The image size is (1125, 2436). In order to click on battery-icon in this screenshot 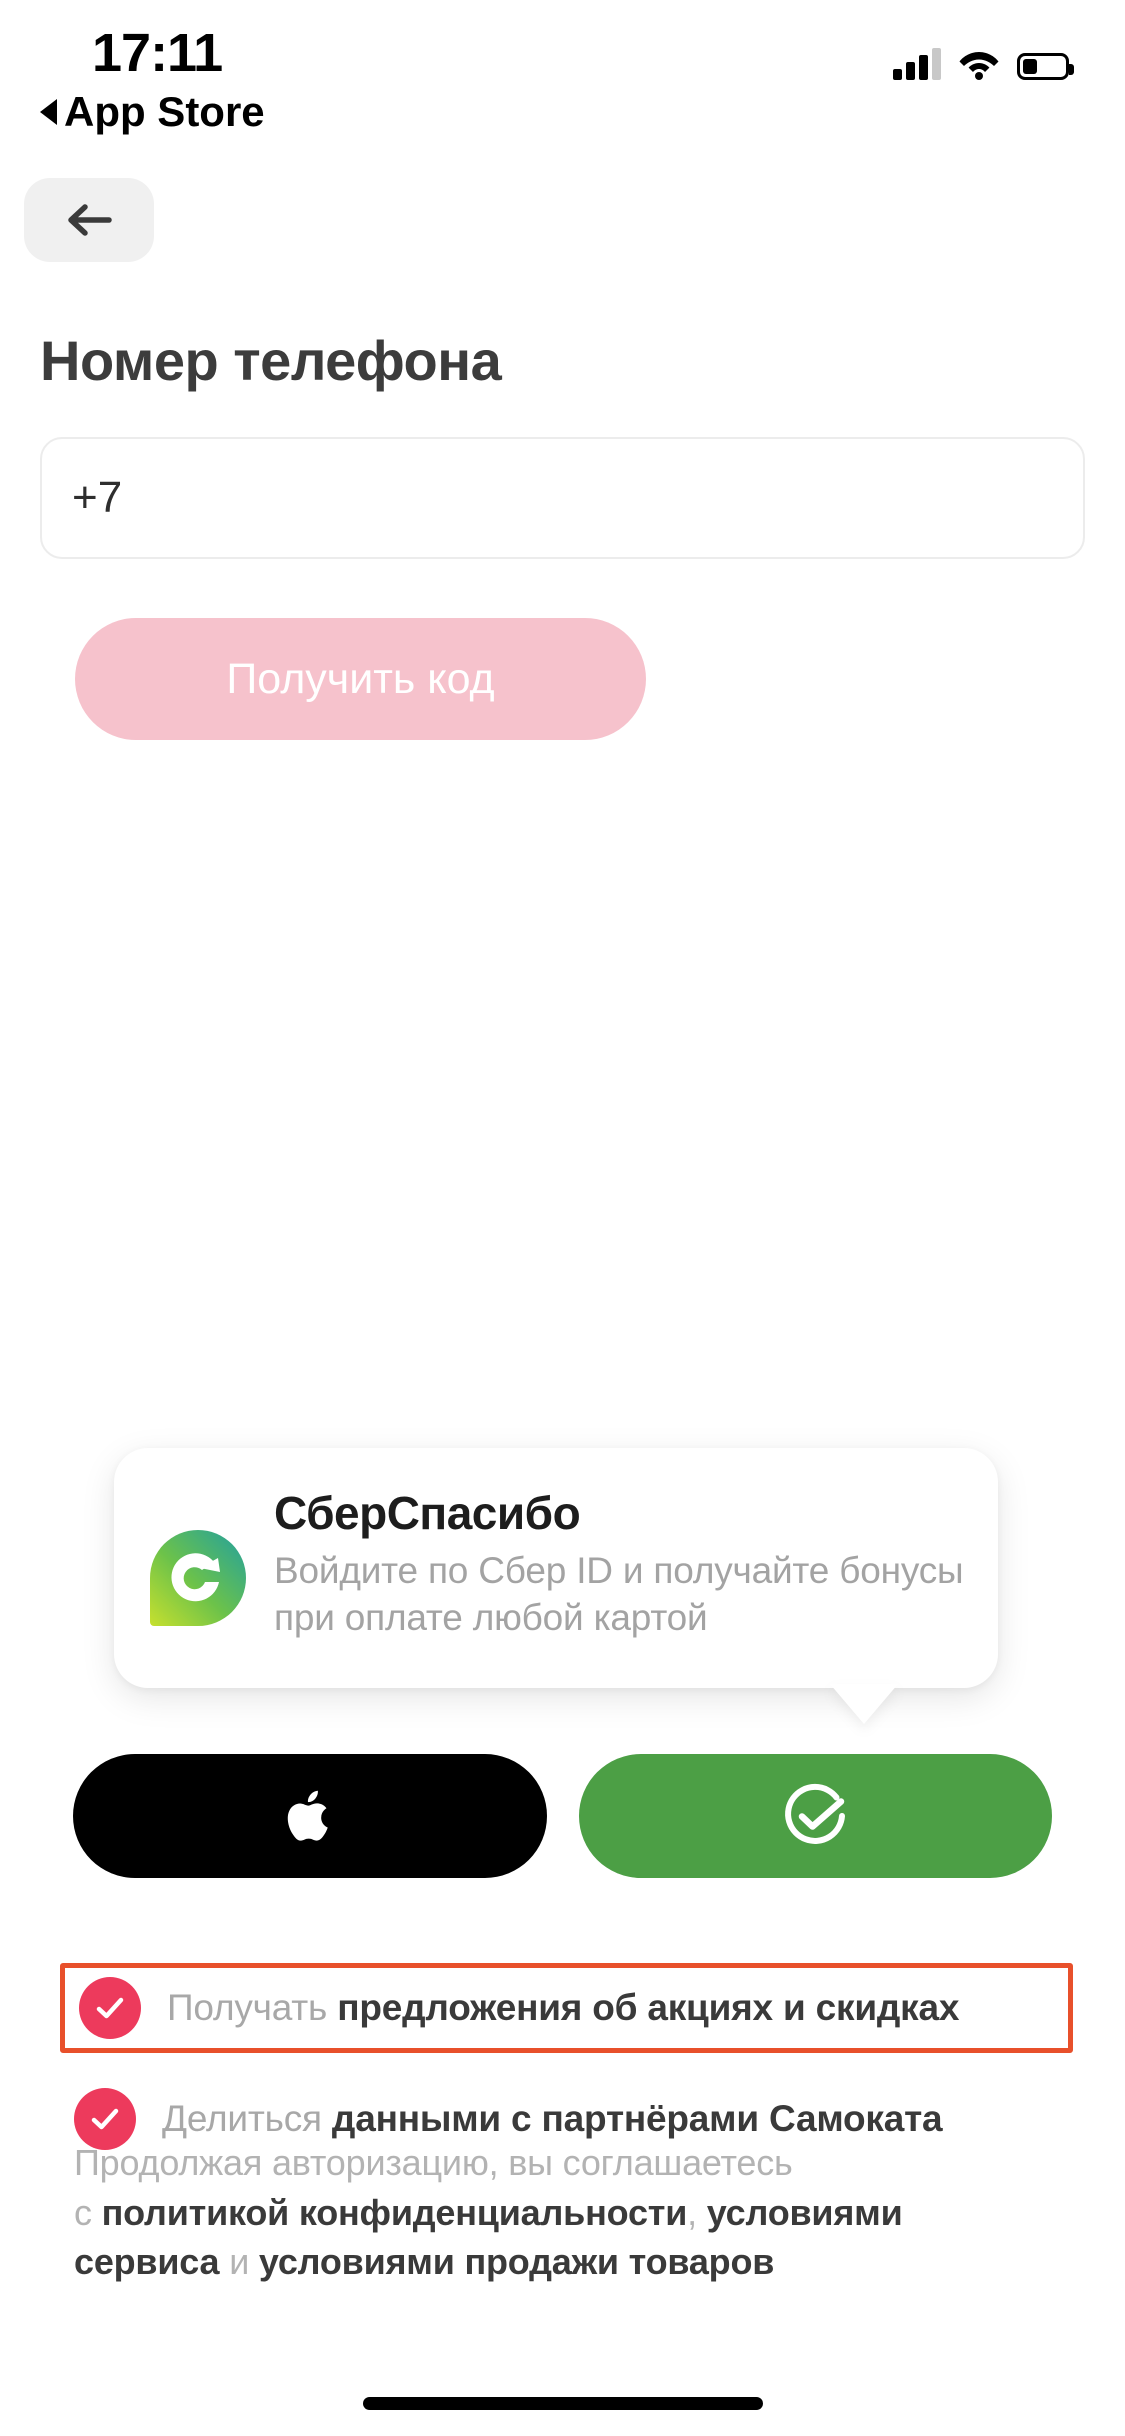, I will do `click(1045, 66)`.